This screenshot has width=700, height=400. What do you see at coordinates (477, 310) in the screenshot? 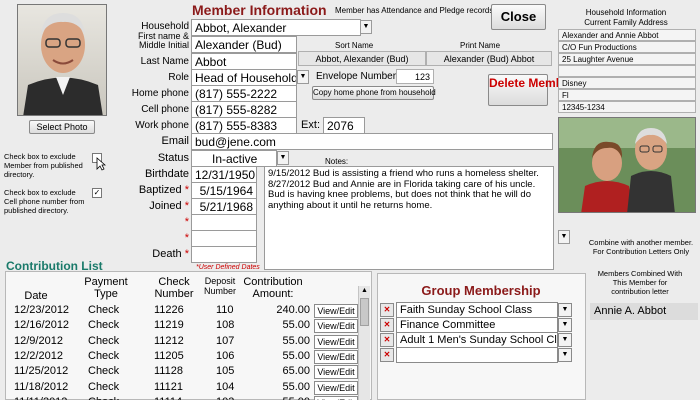
I see `group-select: Faith Sunday School Class` at bounding box center [477, 310].